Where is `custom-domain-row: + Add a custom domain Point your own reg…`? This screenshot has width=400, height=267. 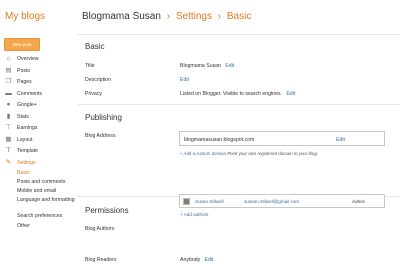
custom-domain-row: + Add a custom domain Point your own reg… is located at coordinates (249, 153).